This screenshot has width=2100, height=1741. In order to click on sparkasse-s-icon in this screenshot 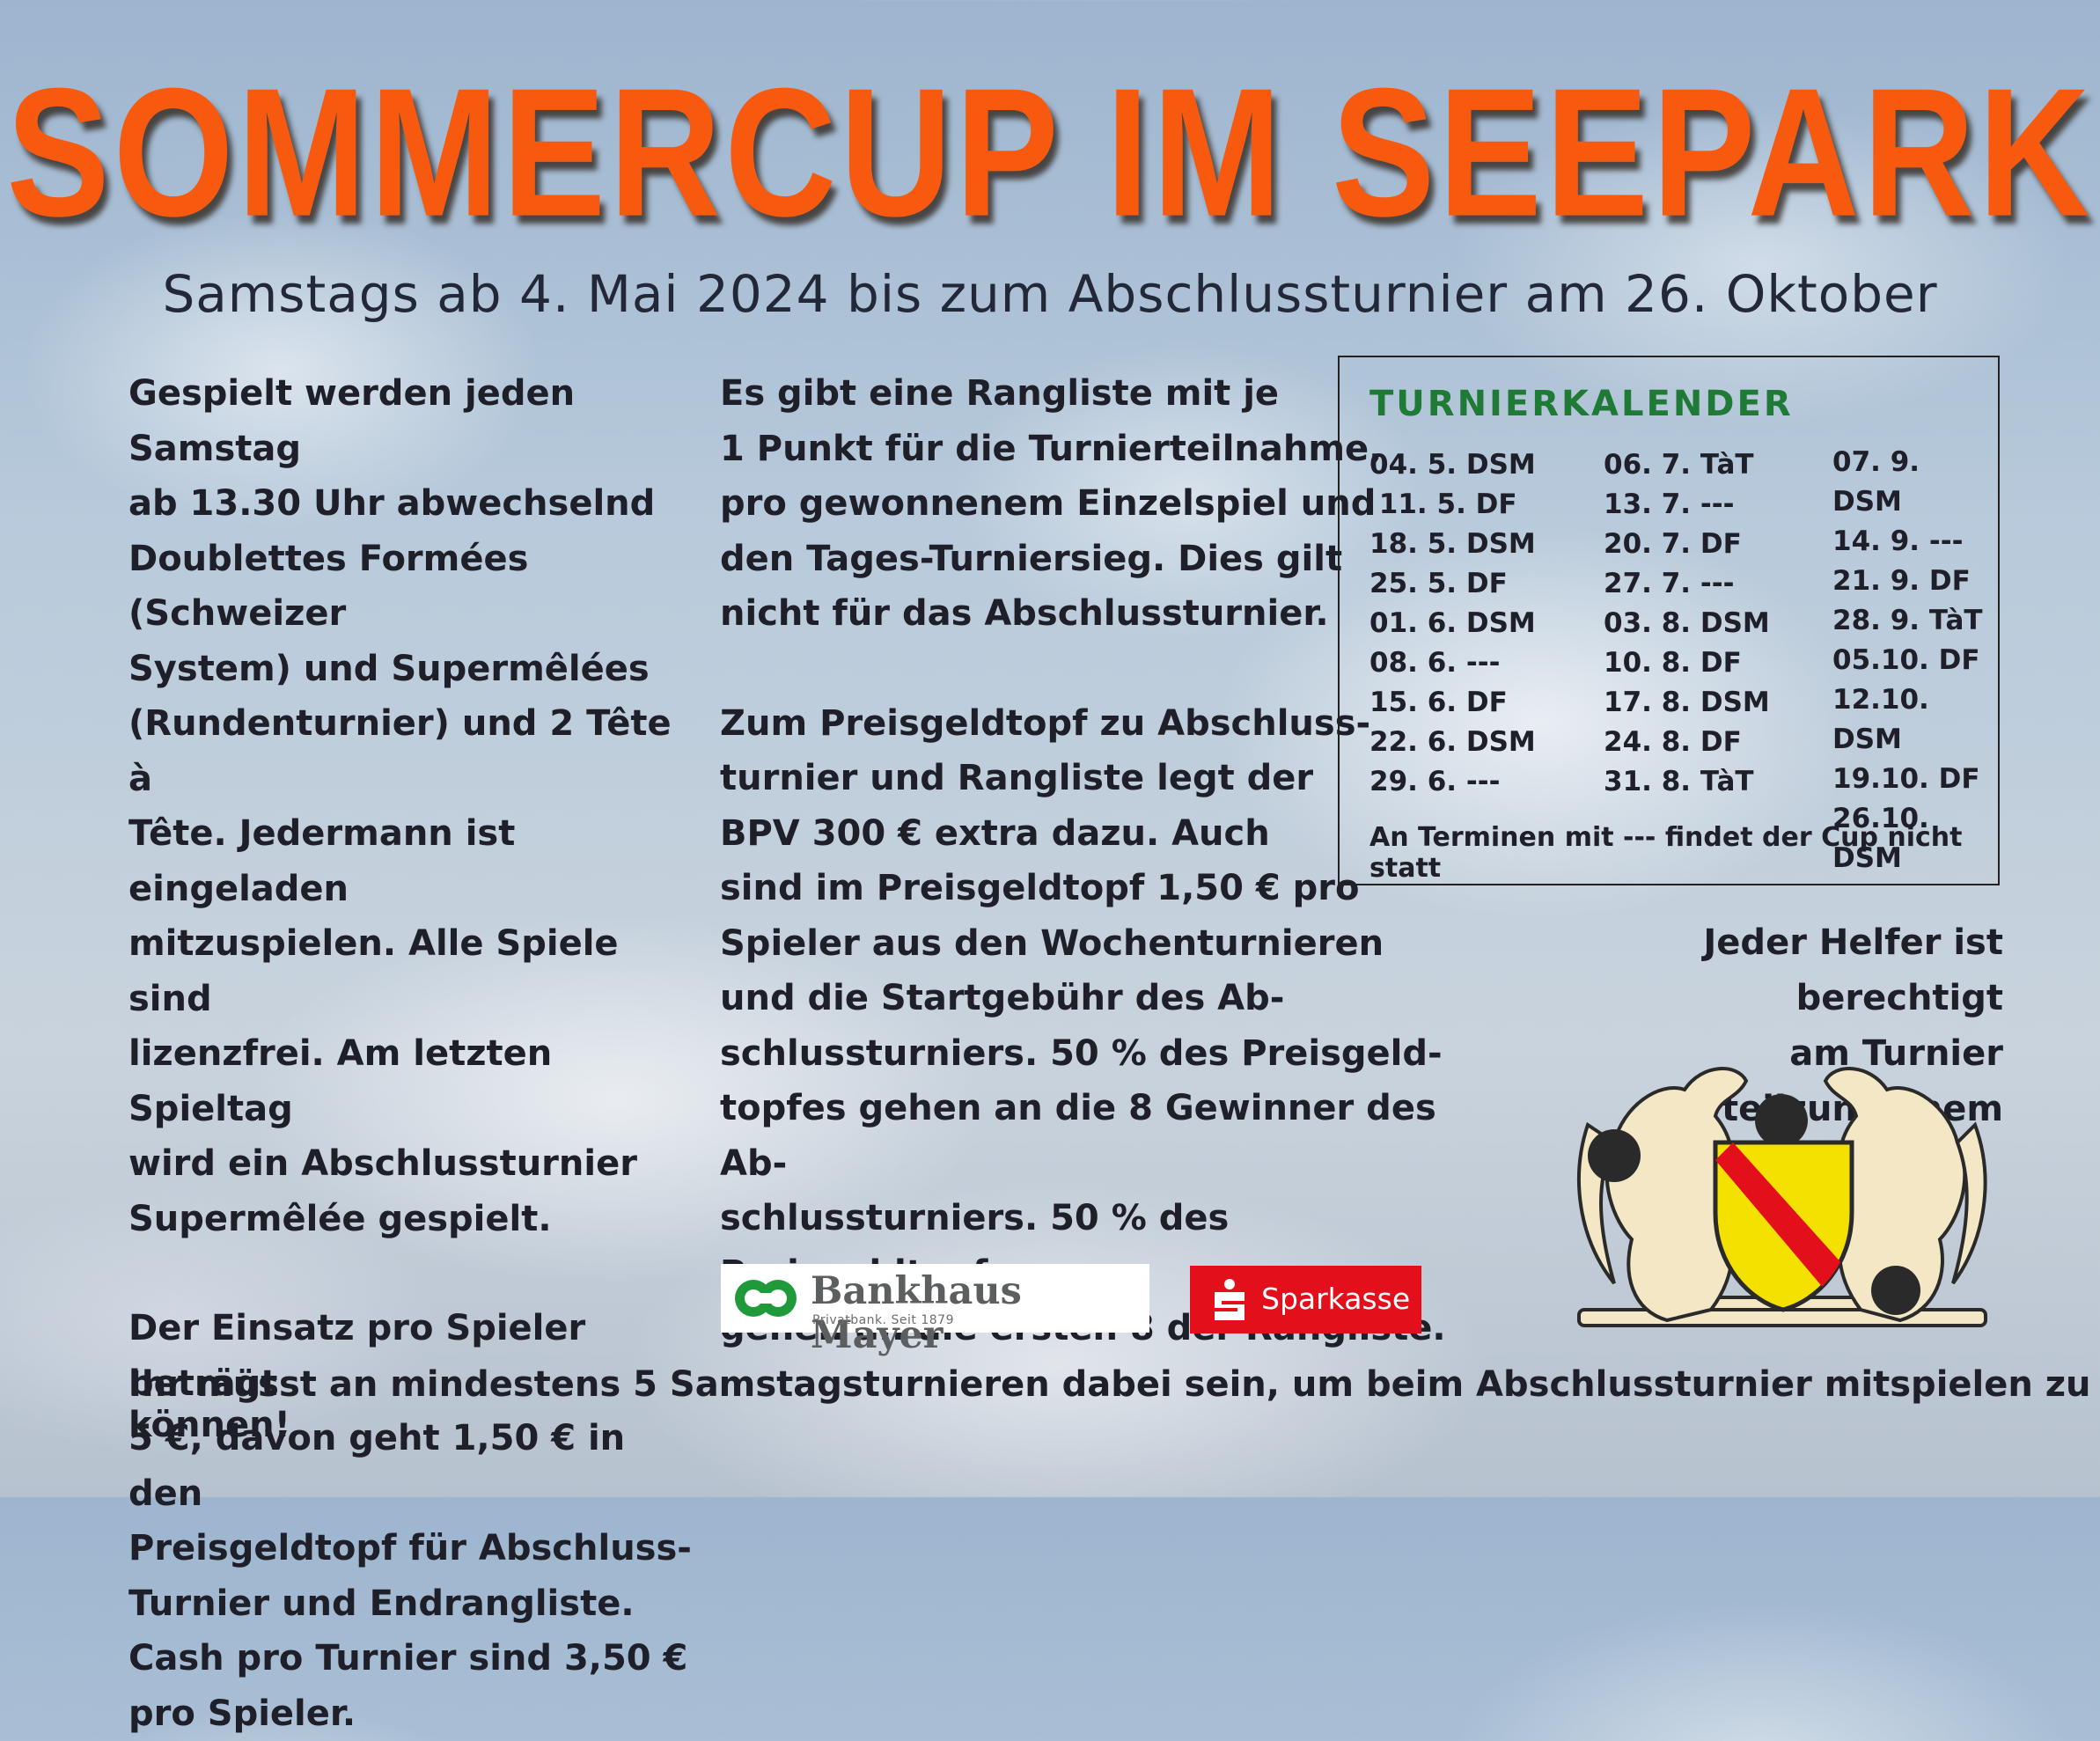, I will do `click(1229, 1300)`.